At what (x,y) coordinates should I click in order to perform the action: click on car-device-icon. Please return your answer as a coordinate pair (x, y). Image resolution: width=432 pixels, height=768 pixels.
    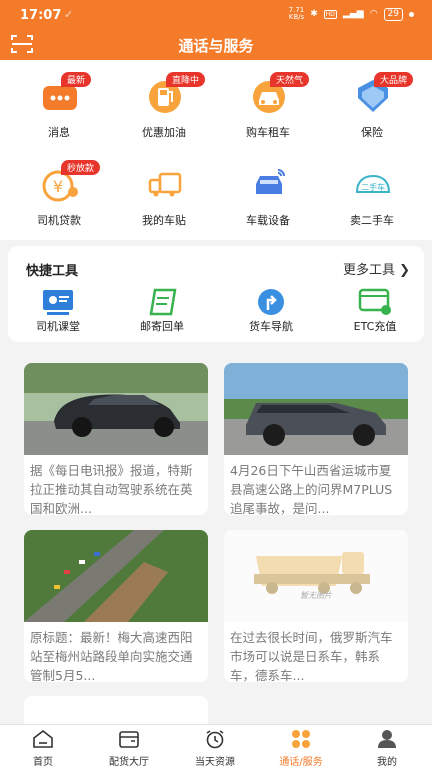
    Looking at the image, I should click on (270, 181).